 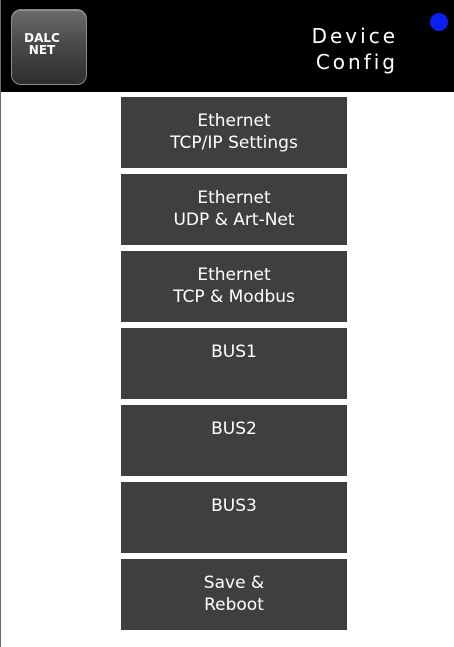 What do you see at coordinates (234, 605) in the screenshot?
I see `button-label-line2: Reboot` at bounding box center [234, 605].